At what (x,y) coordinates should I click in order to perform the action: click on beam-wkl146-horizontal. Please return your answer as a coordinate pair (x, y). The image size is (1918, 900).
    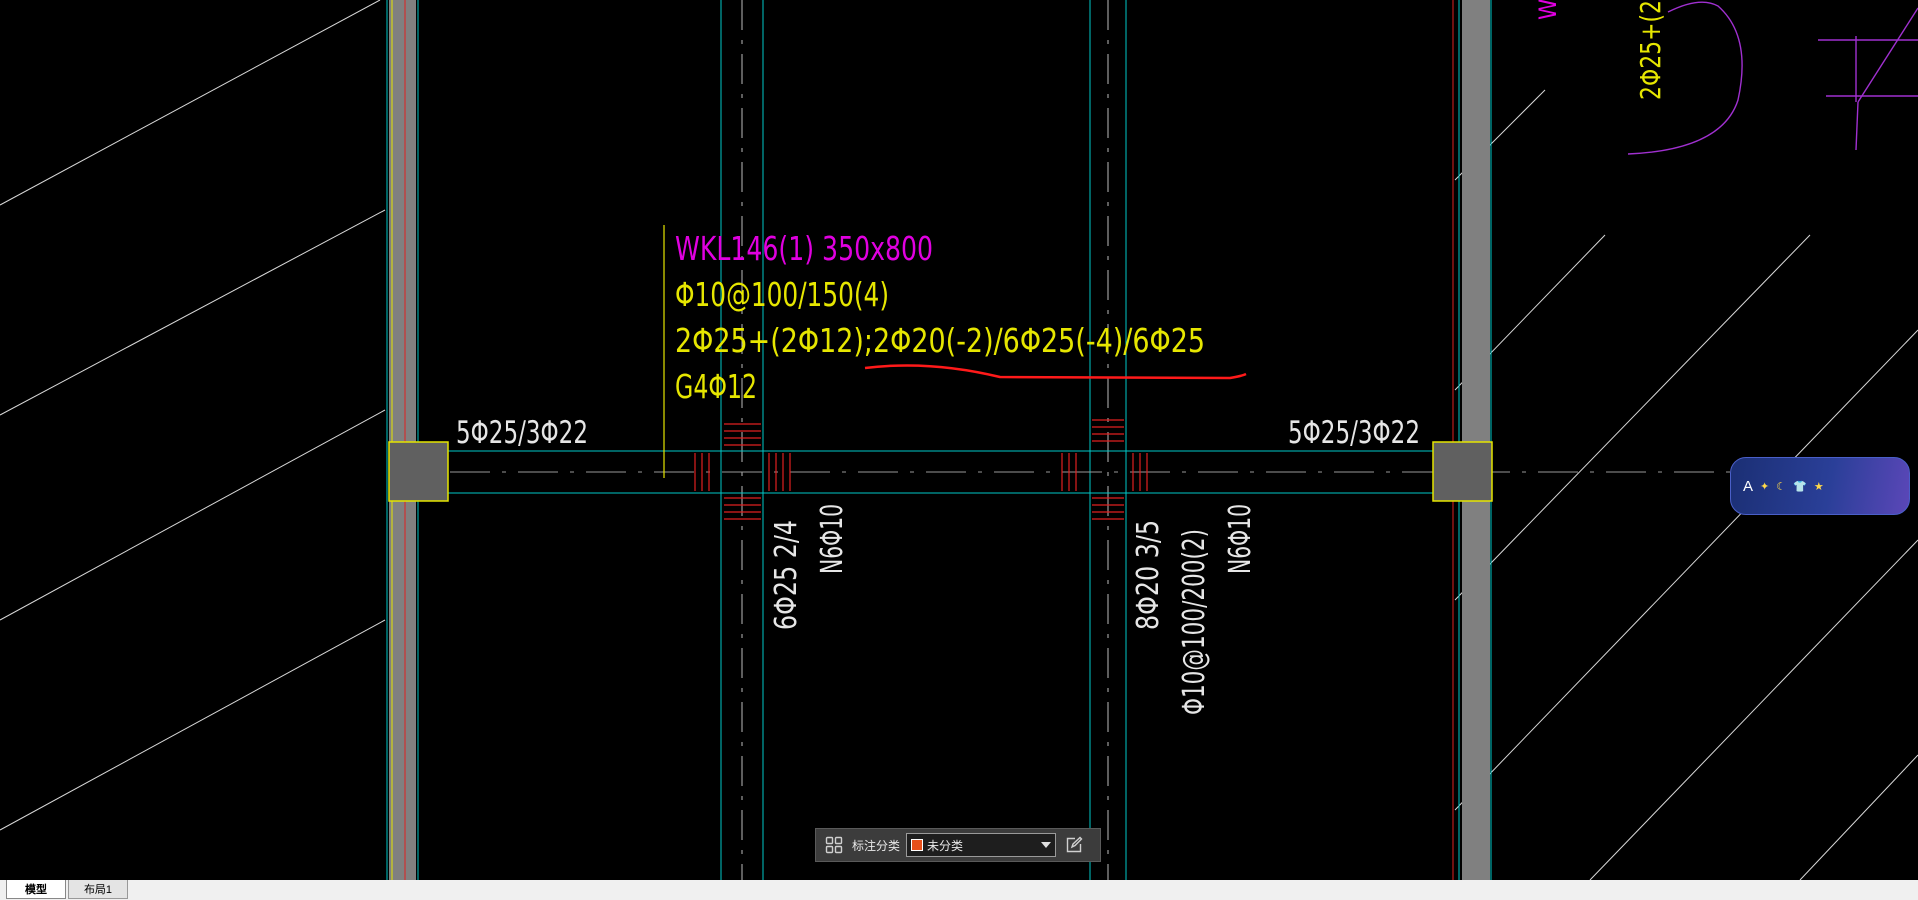
    Looking at the image, I should click on (1089, 472).